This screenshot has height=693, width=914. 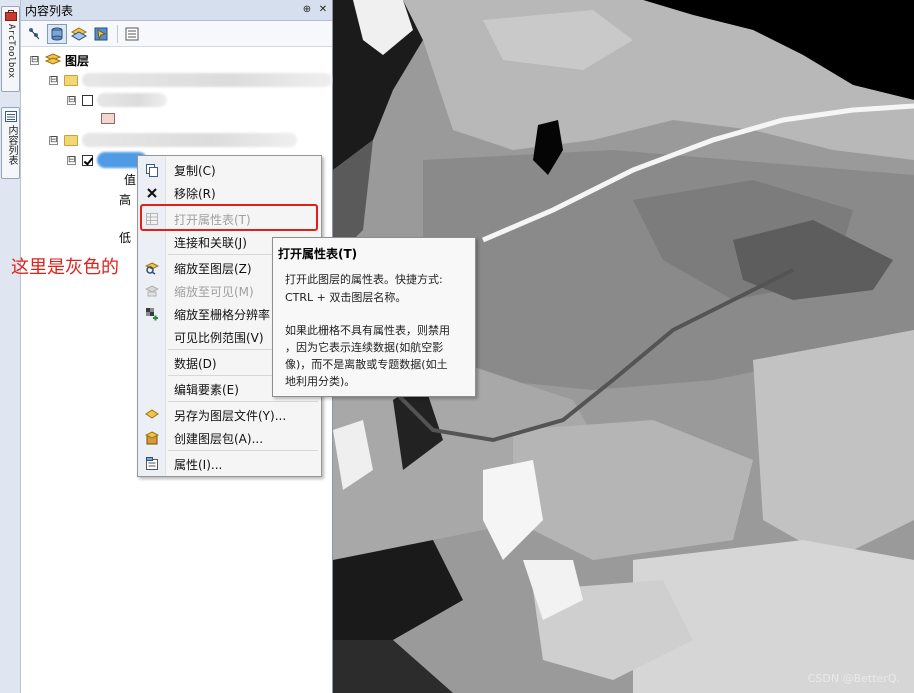 What do you see at coordinates (195, 363) in the screenshot?
I see `menu-item-label: 数据(D)` at bounding box center [195, 363].